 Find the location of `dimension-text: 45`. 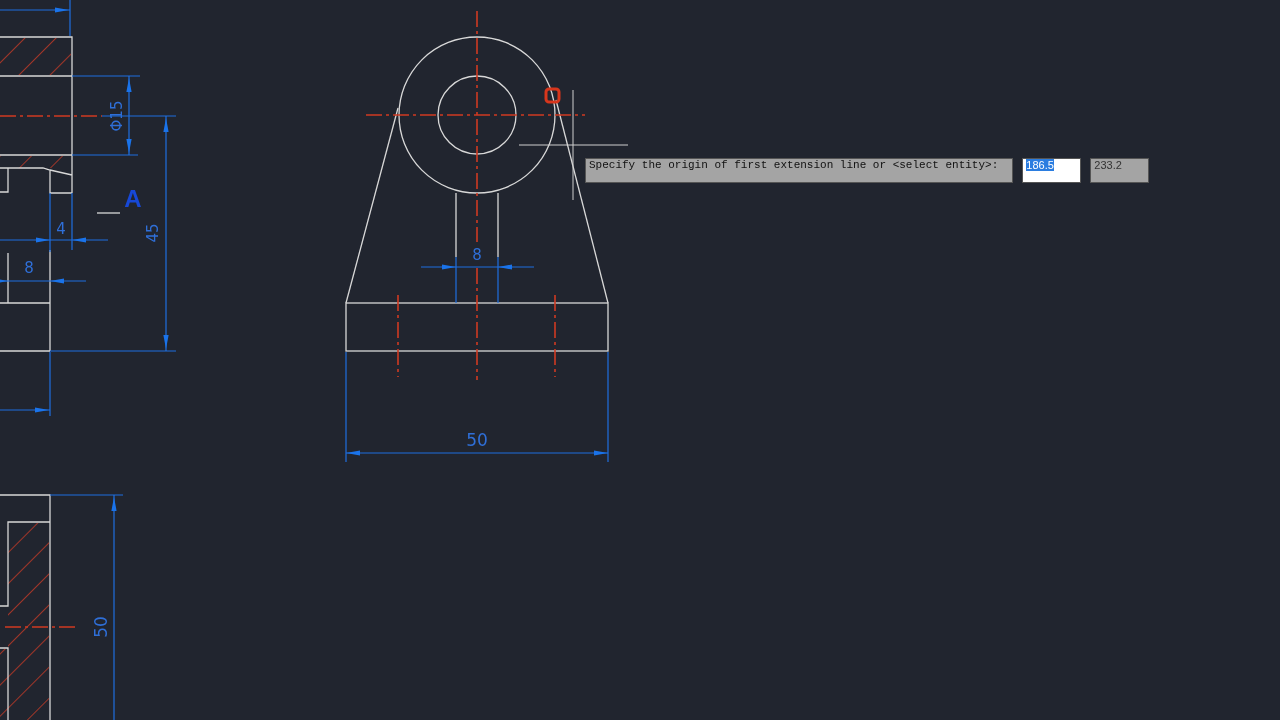

dimension-text: 45 is located at coordinates (153, 233).